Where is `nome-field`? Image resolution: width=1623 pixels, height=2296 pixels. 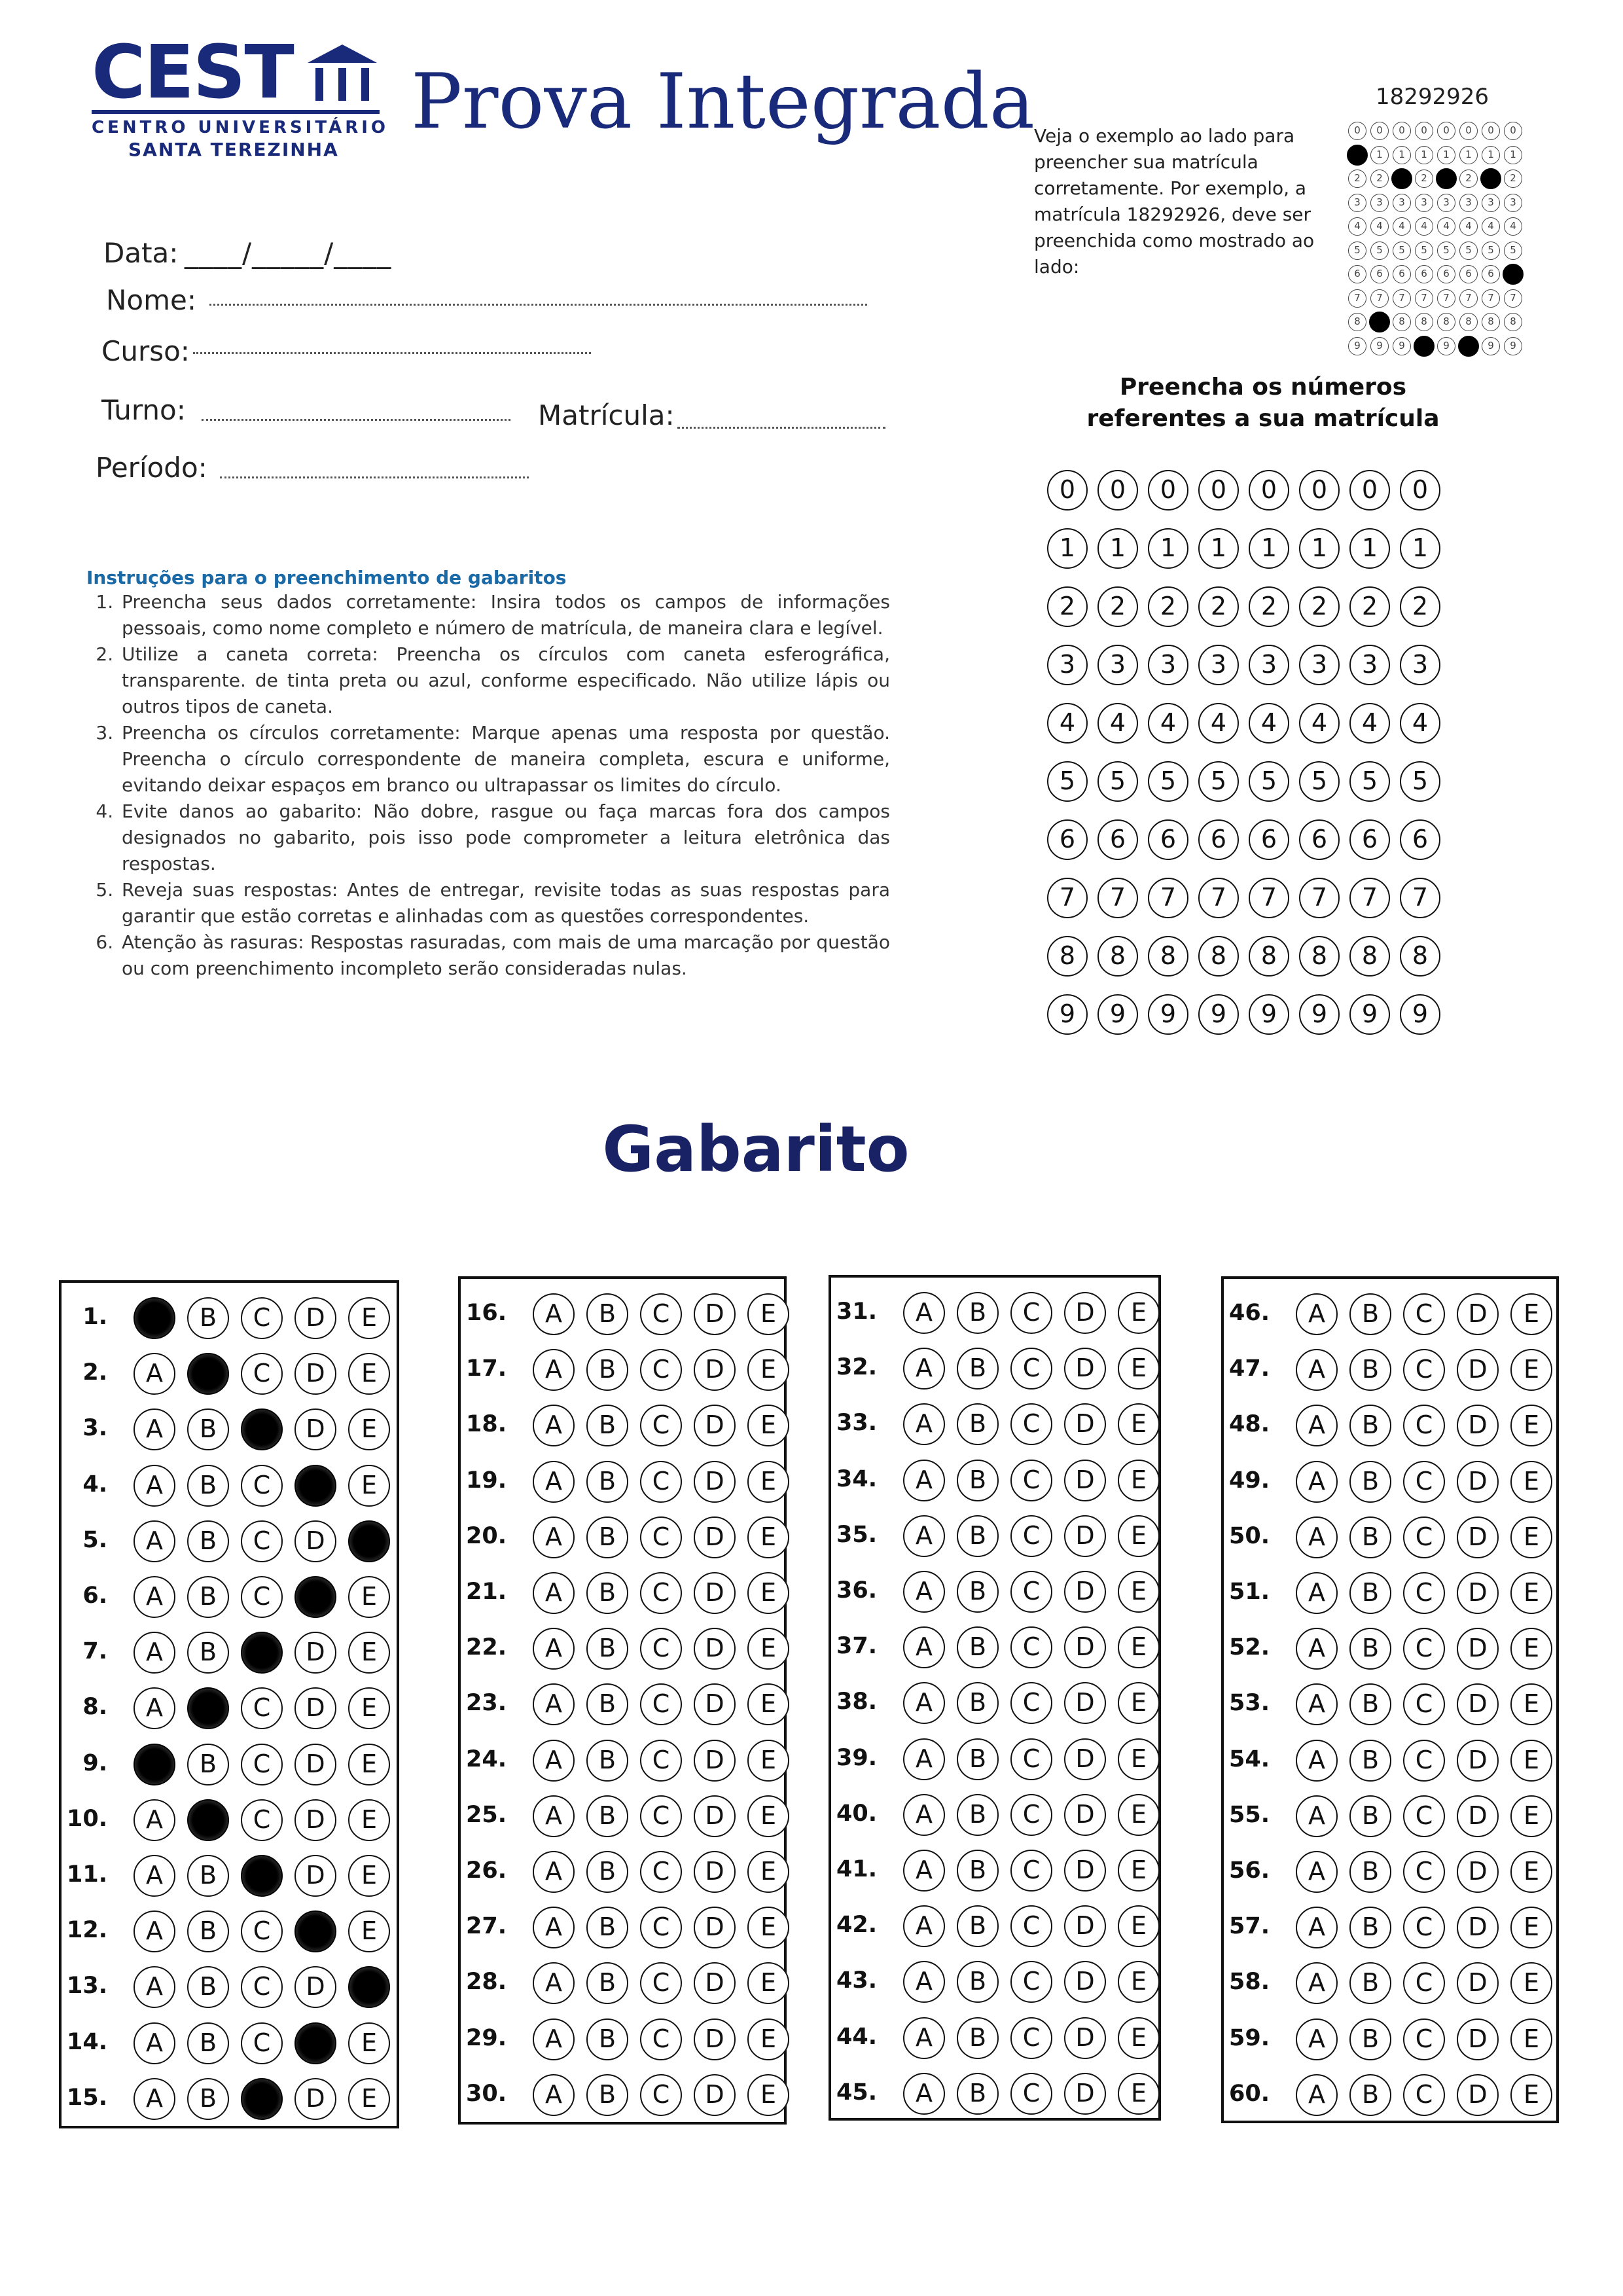
nome-field is located at coordinates (538, 305).